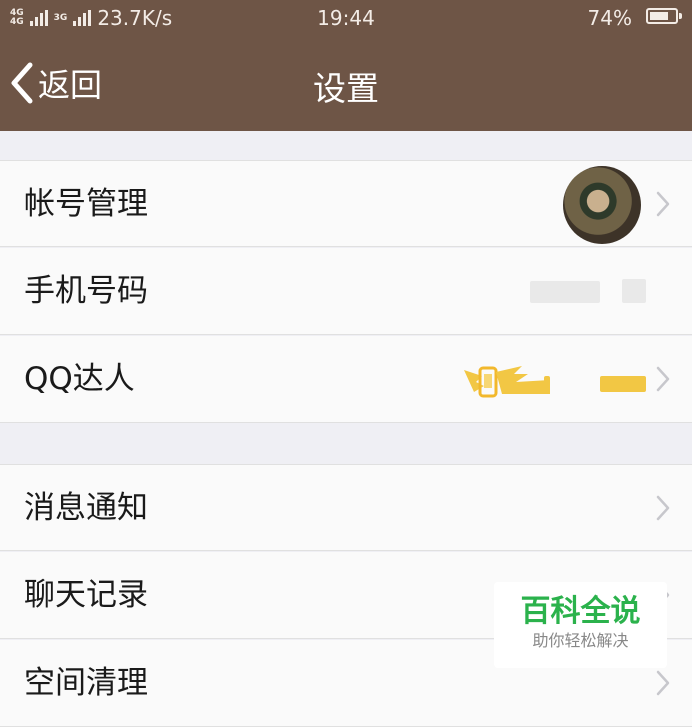 The width and height of the screenshot is (692, 727). Describe the element at coordinates (86, 291) in the screenshot. I see `phone-number-label: 手机号码` at that location.